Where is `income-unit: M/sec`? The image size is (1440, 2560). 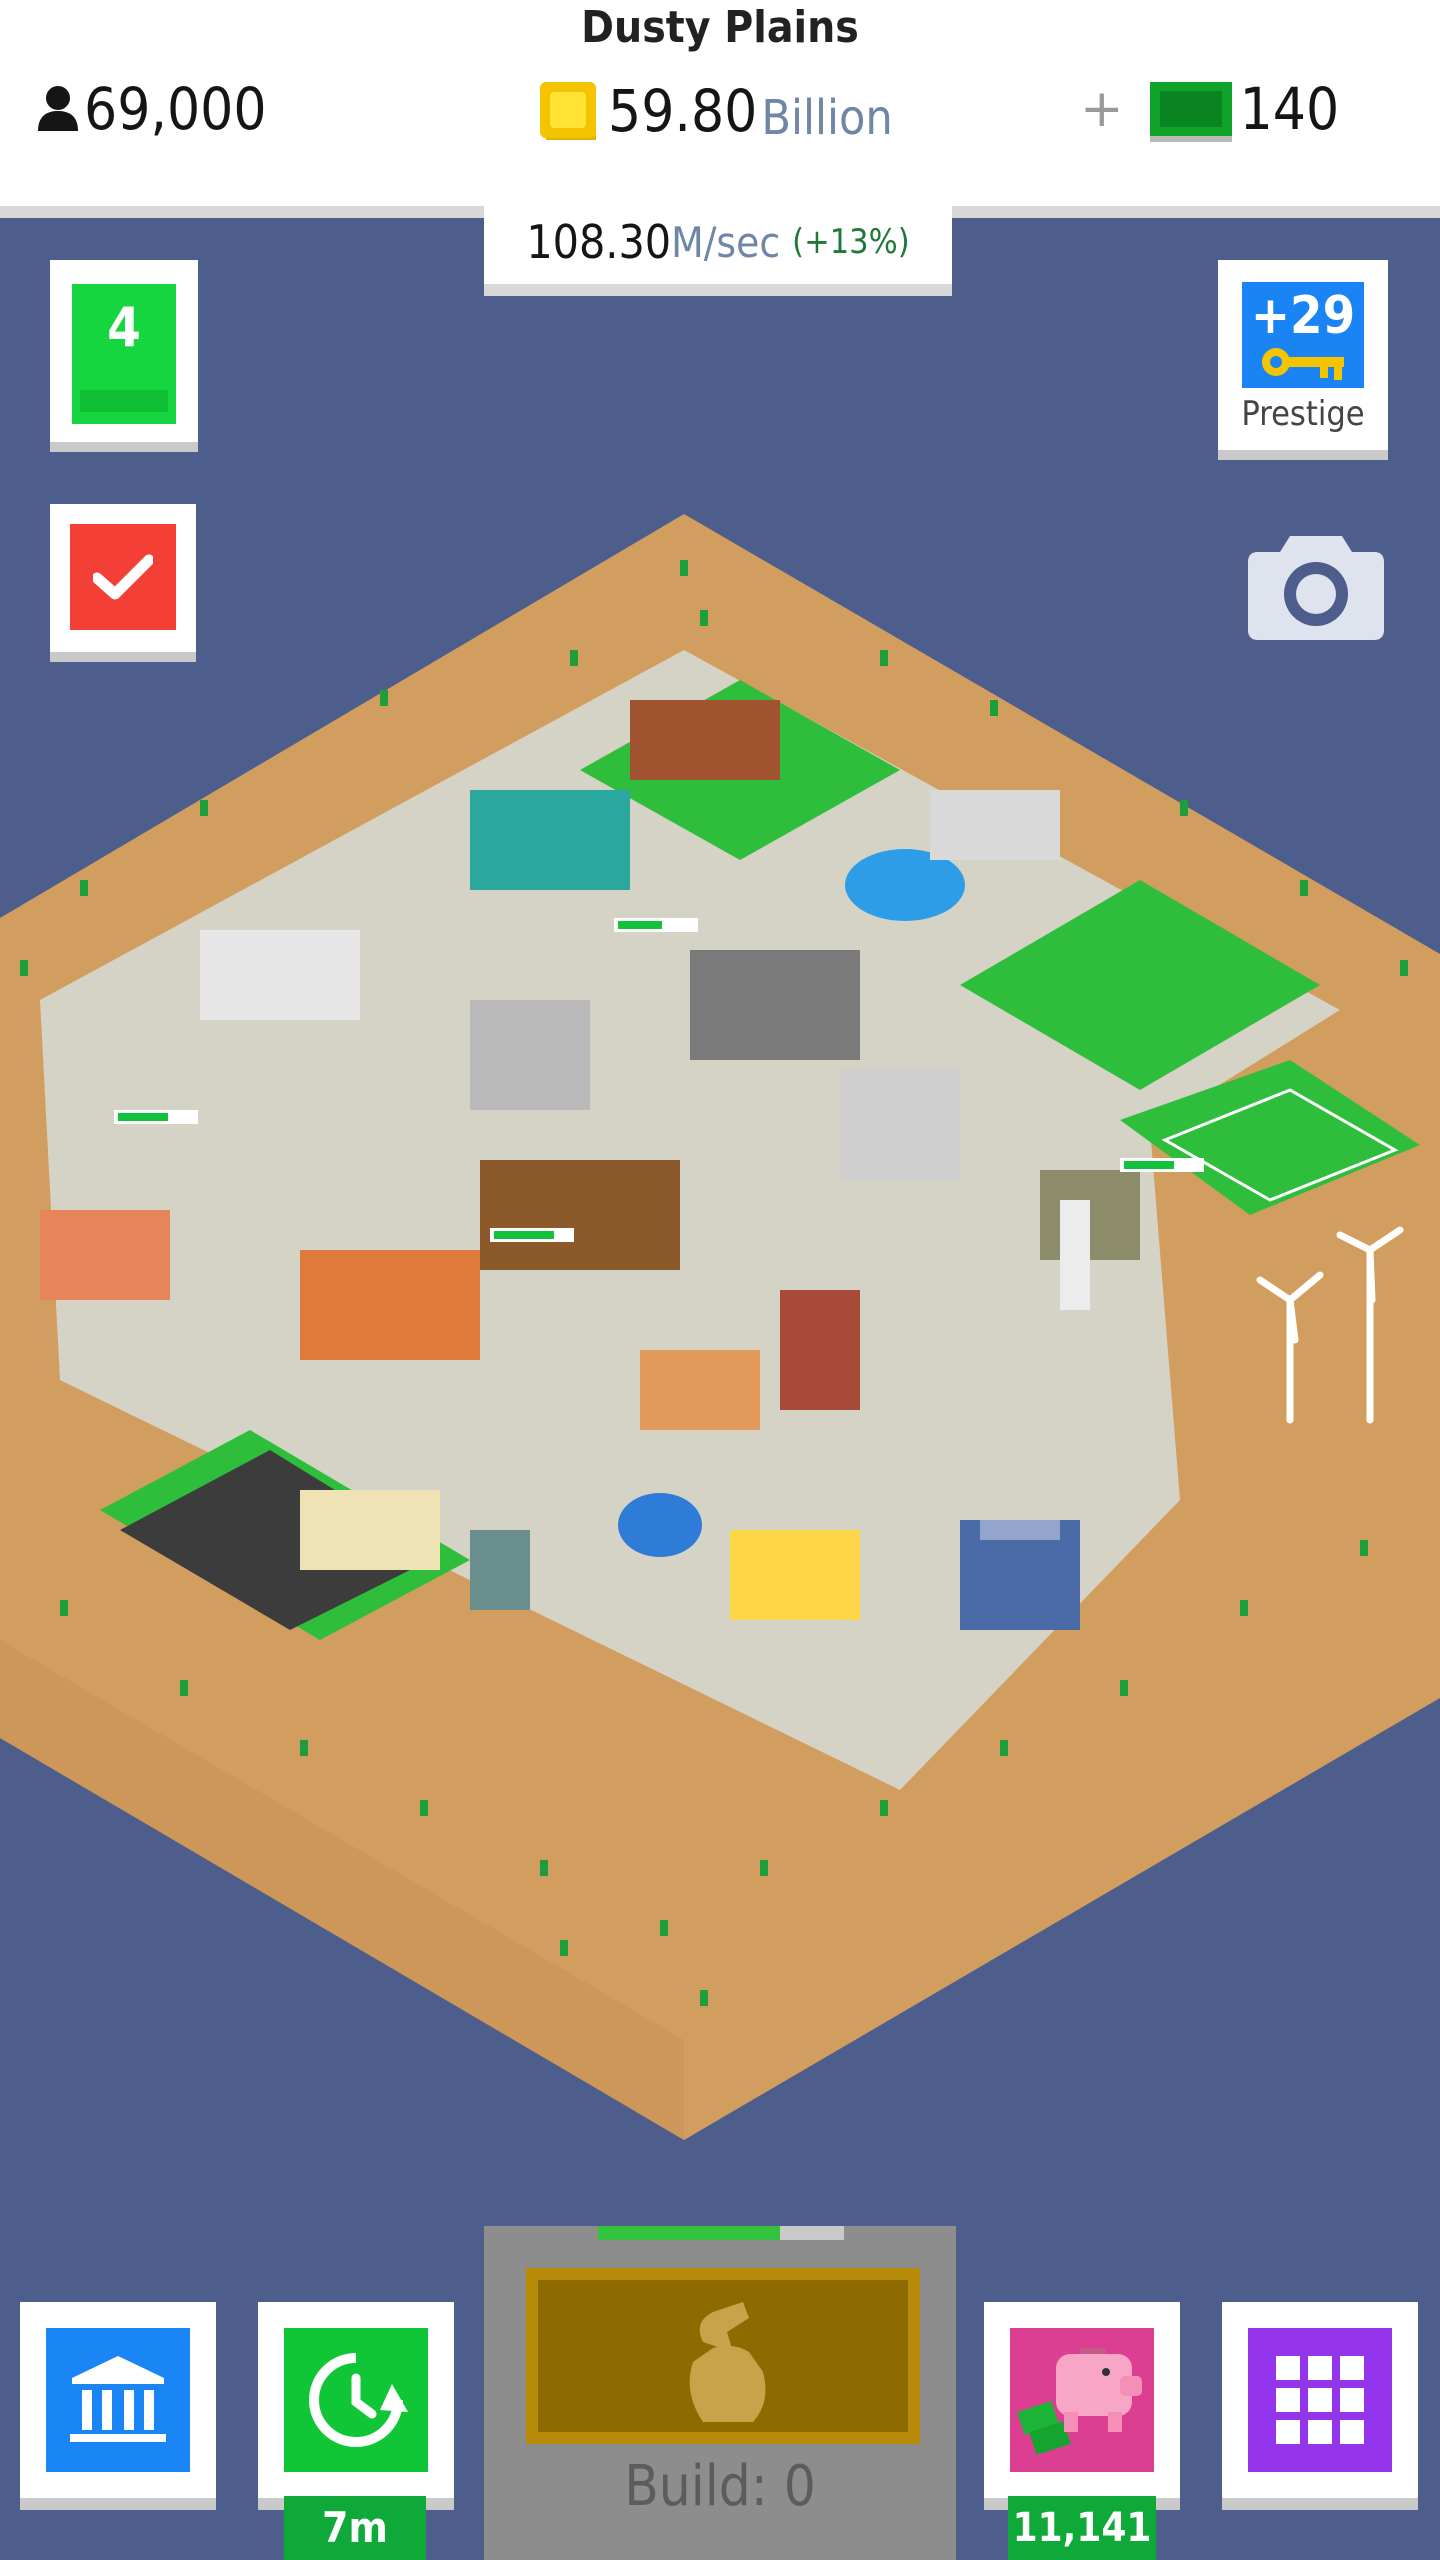
income-unit: M/sec is located at coordinates (726, 242).